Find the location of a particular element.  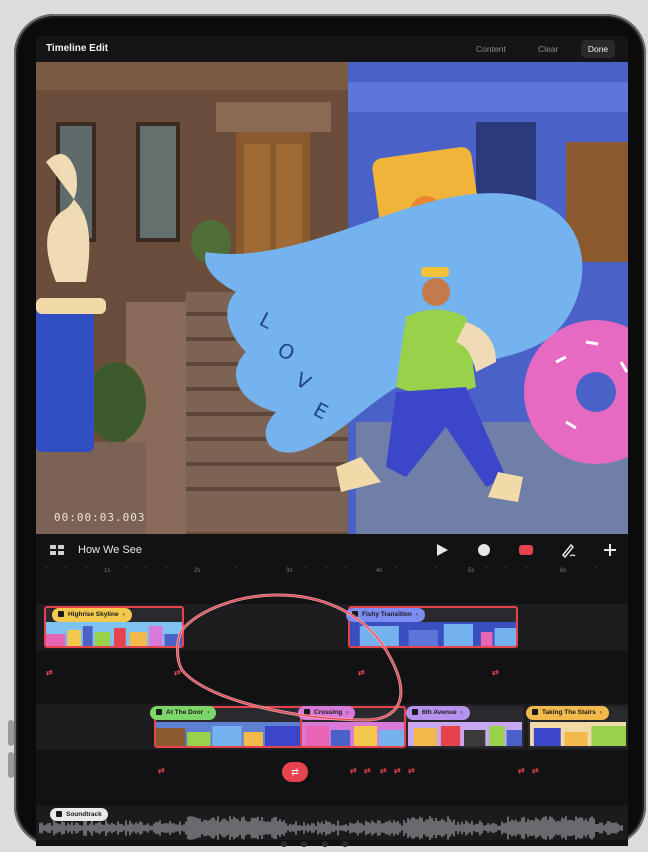

clip-label: Taking The Stairs › is located at coordinates (567, 713).